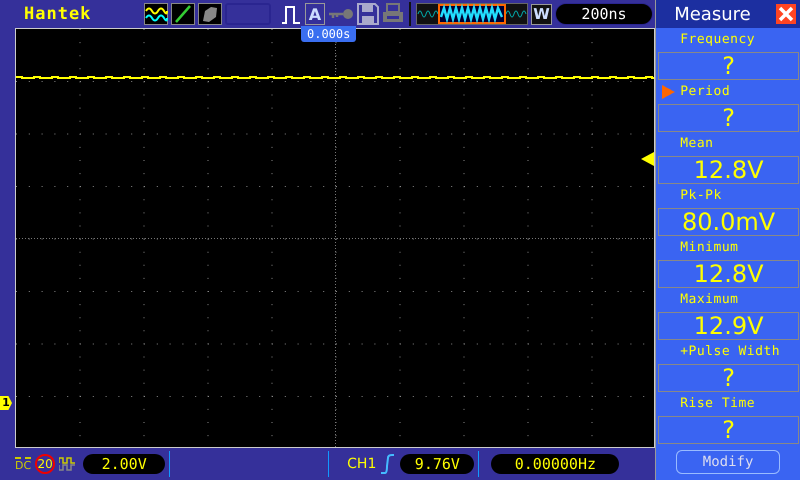 The height and width of the screenshot is (480, 800). What do you see at coordinates (688, 144) in the screenshot?
I see `measurement-label: Mean` at bounding box center [688, 144].